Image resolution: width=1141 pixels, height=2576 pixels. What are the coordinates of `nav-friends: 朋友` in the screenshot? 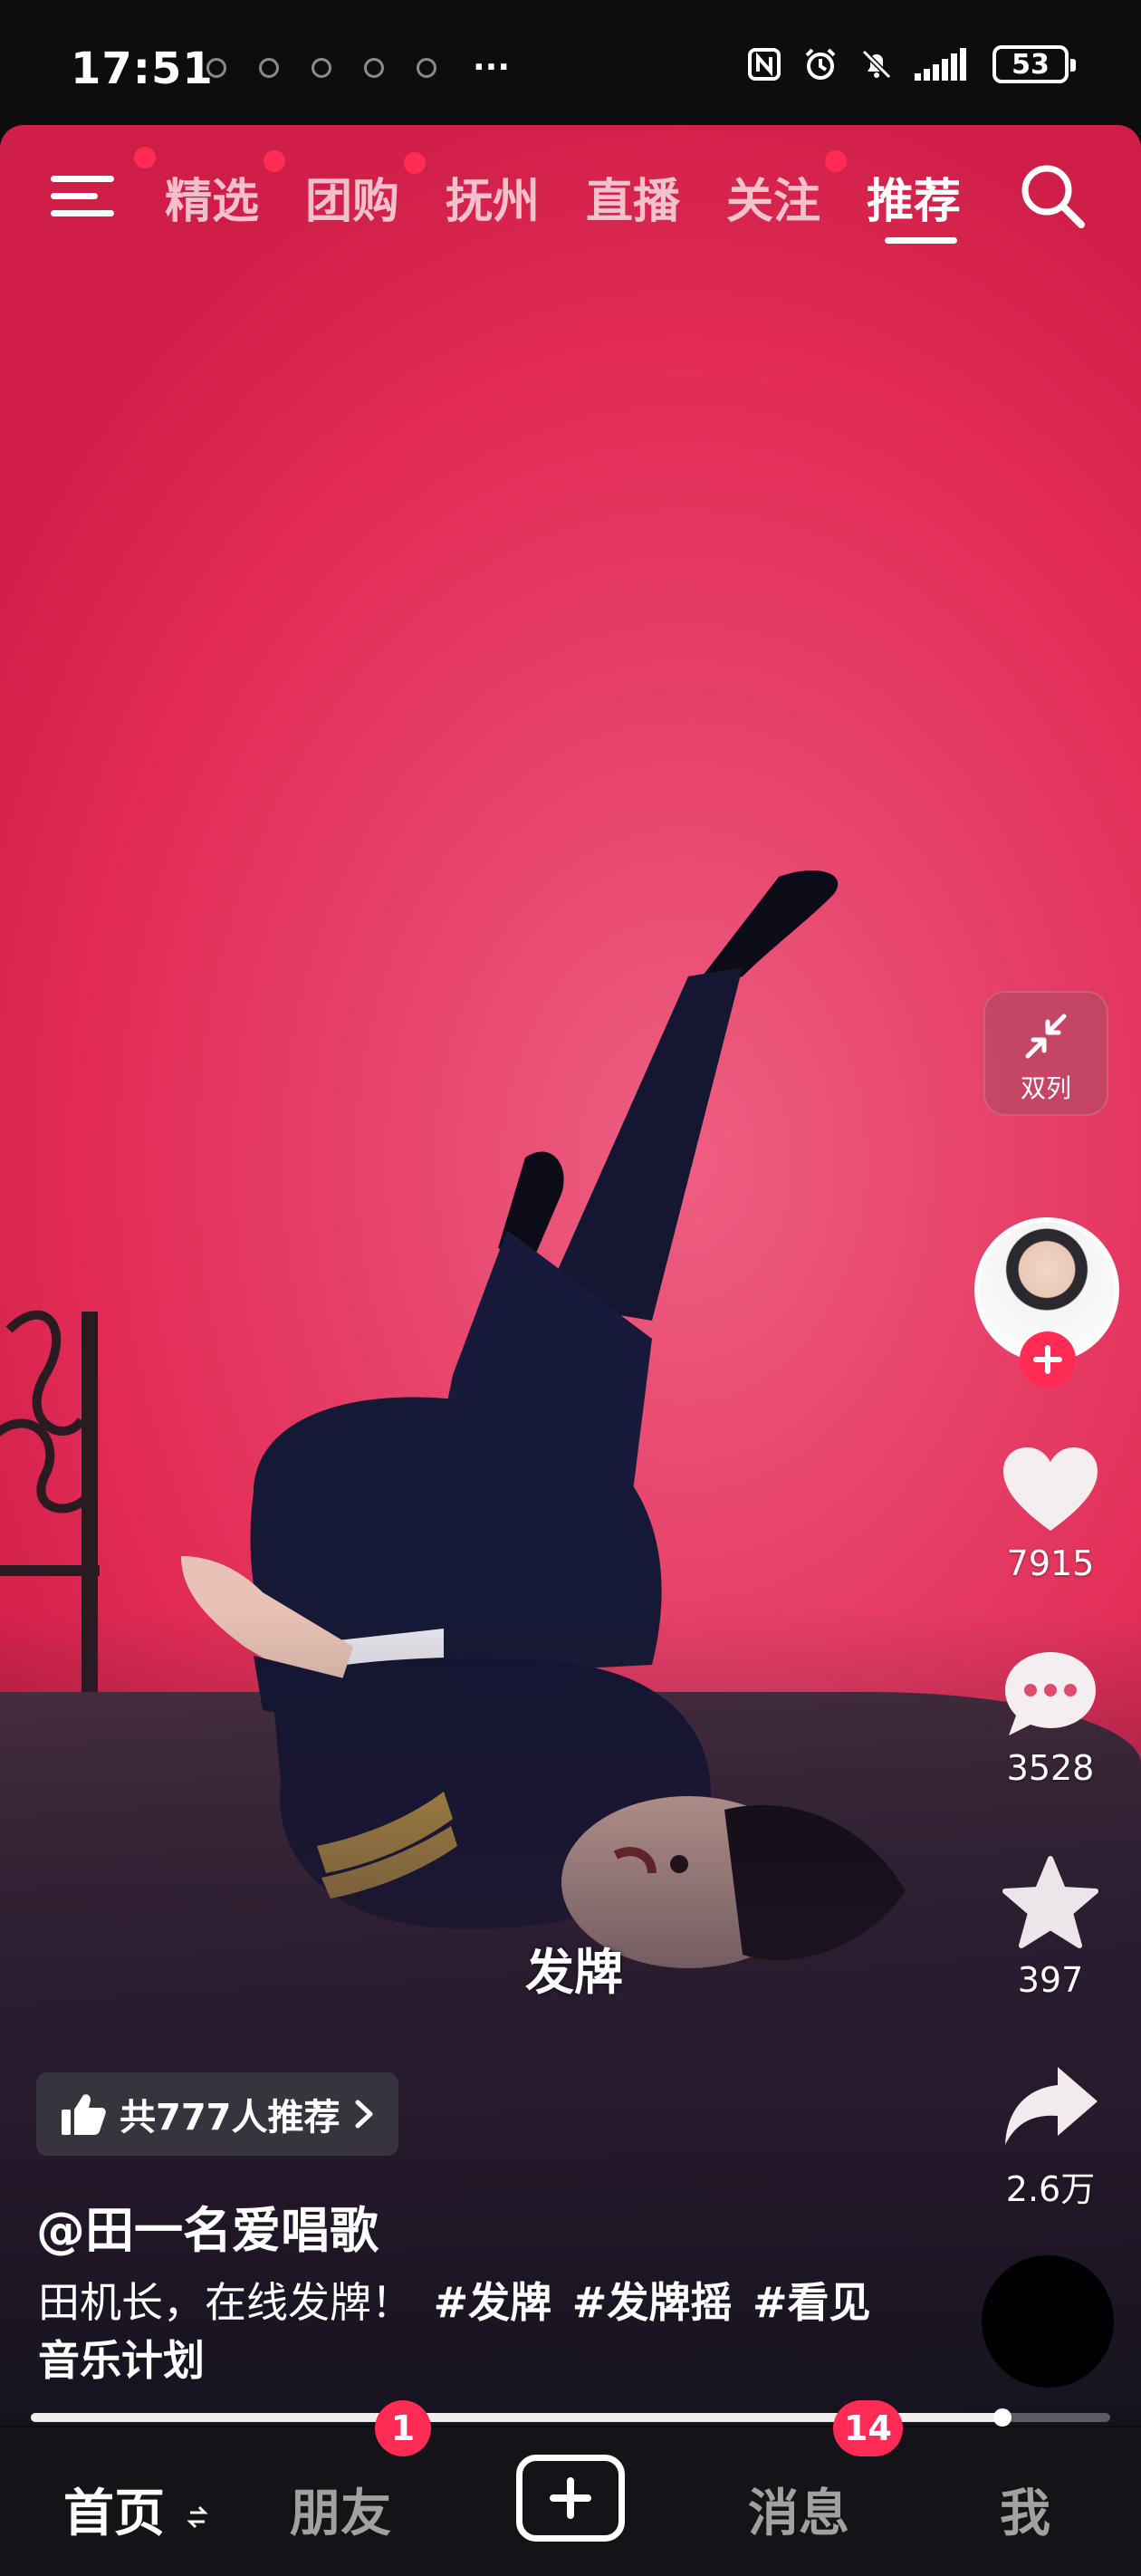 It's located at (340, 2509).